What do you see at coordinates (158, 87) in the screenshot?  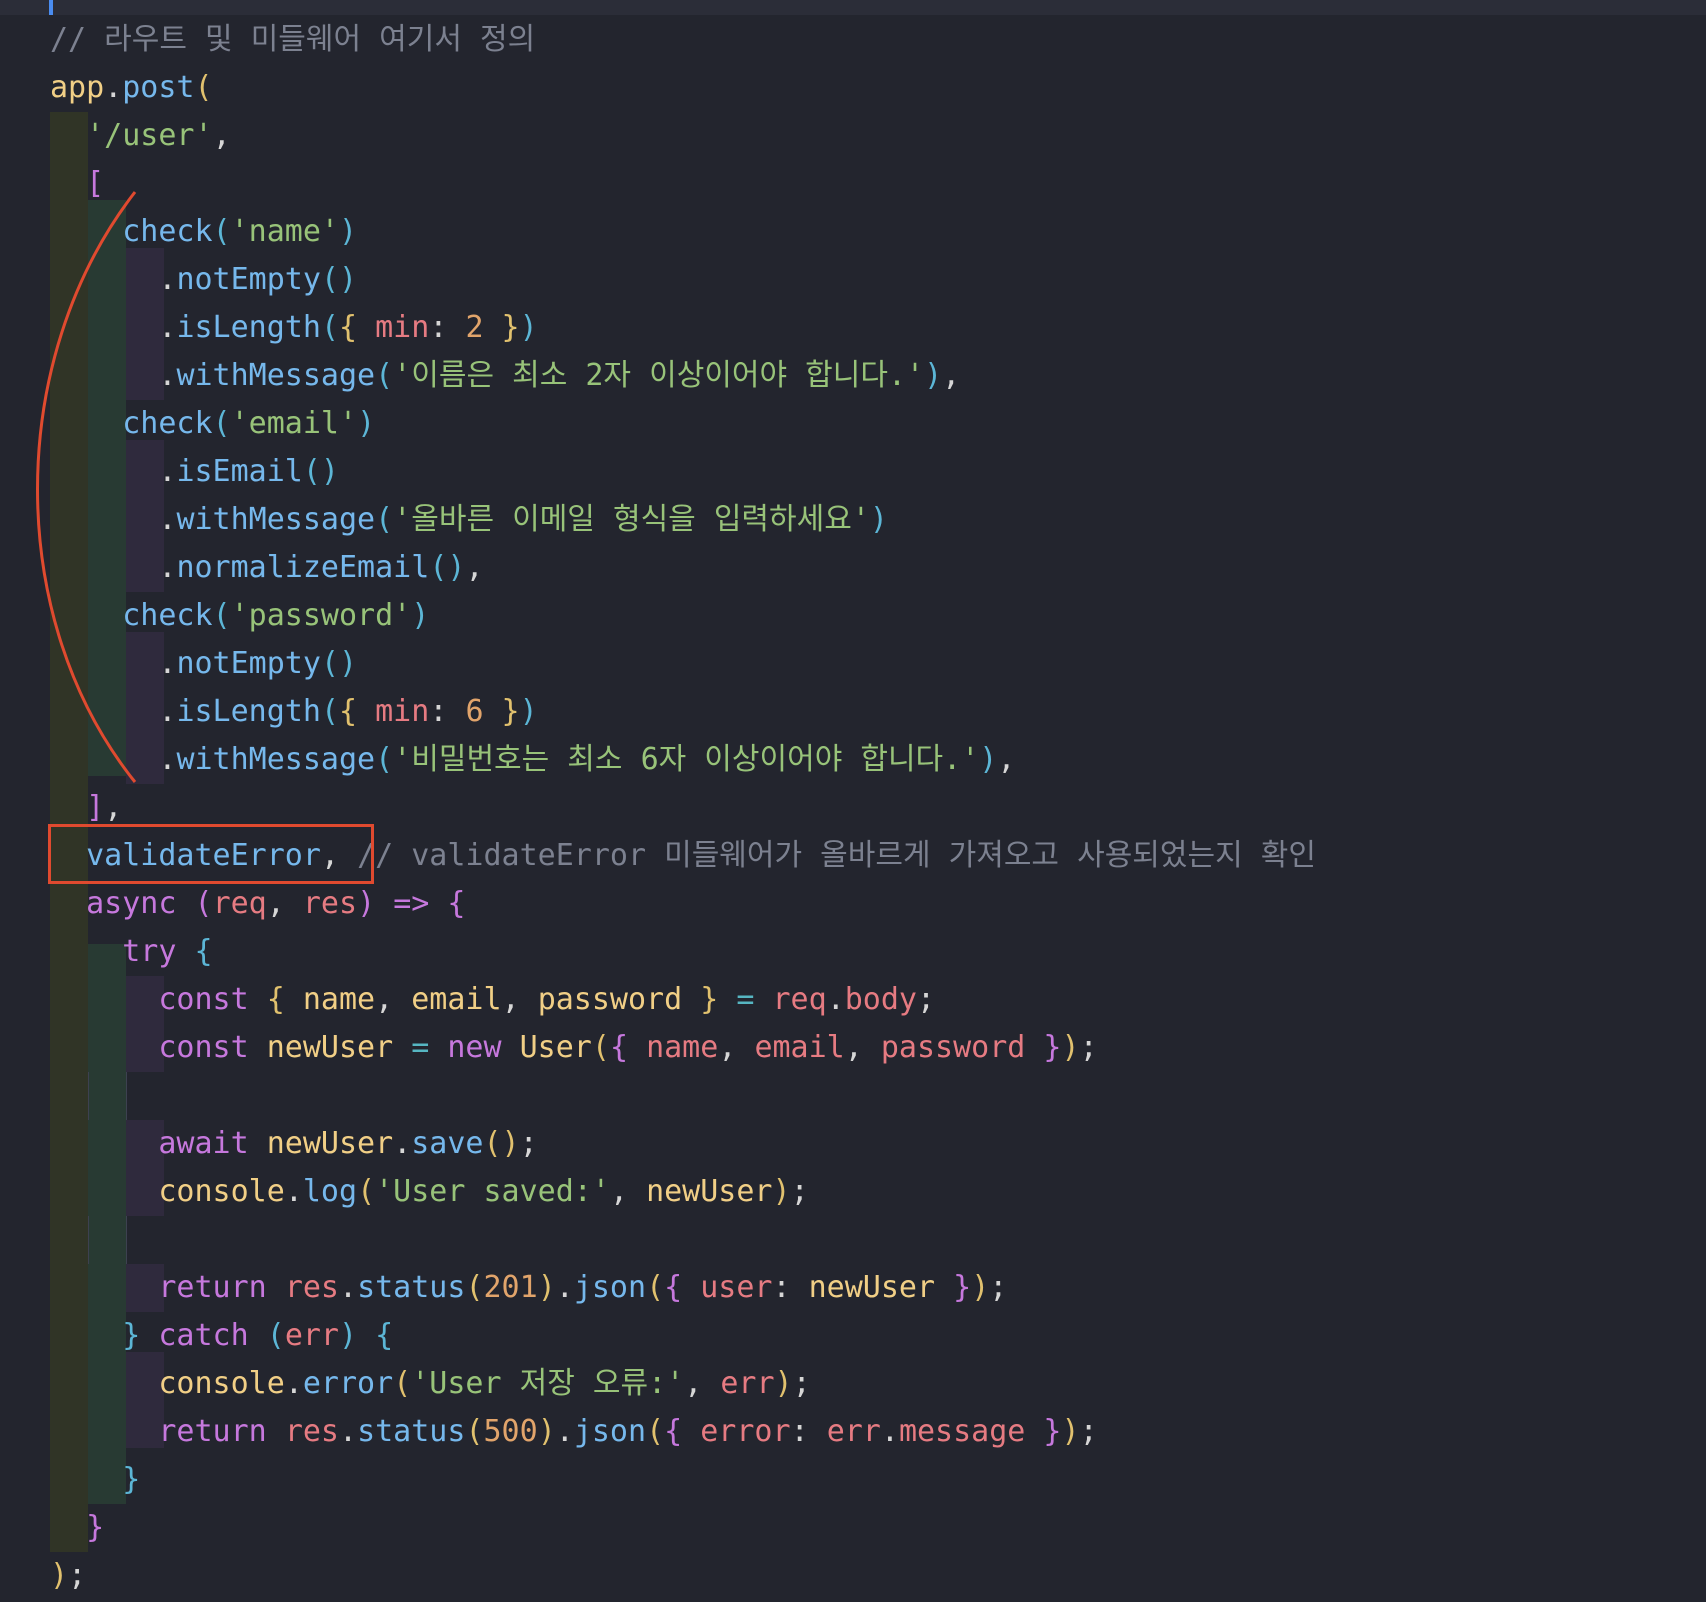 I see `code-token: post` at bounding box center [158, 87].